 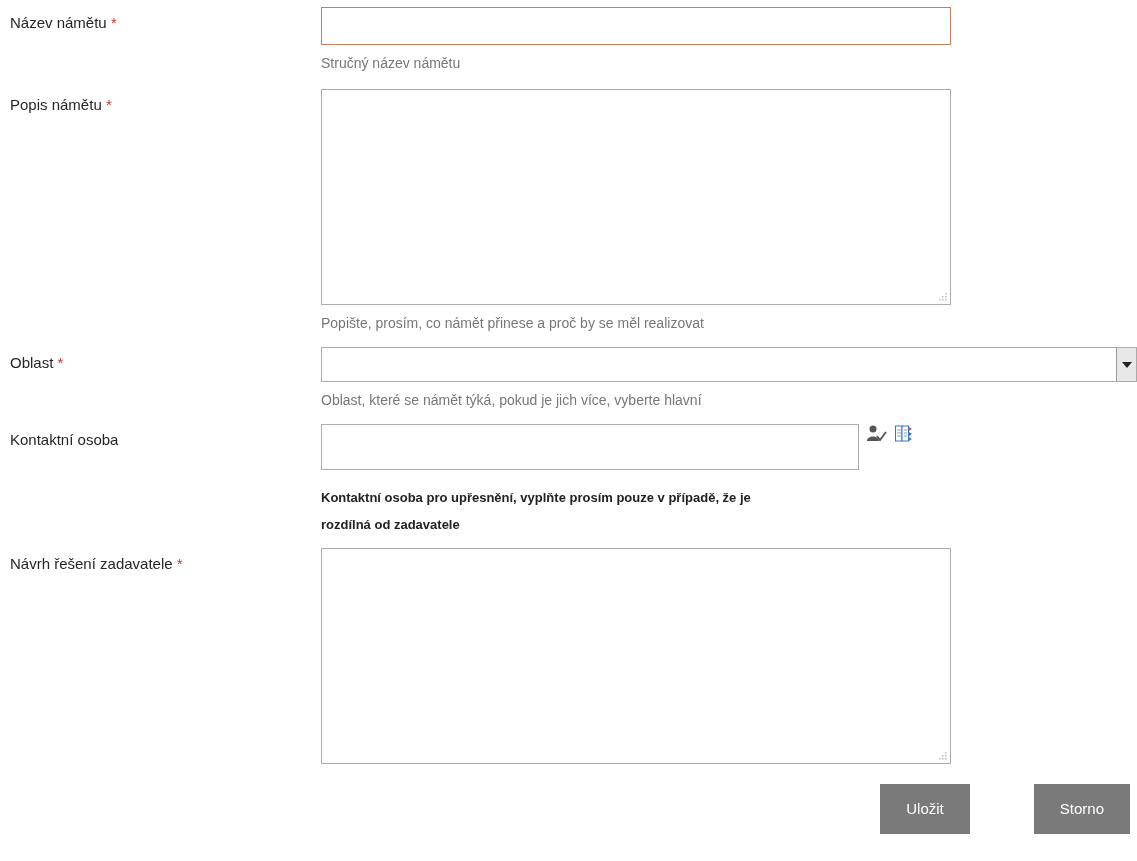 What do you see at coordinates (512, 400) in the screenshot?
I see `field-hint: Oblast, které se námět týká, pokud je jich více, vyberte hlavní` at bounding box center [512, 400].